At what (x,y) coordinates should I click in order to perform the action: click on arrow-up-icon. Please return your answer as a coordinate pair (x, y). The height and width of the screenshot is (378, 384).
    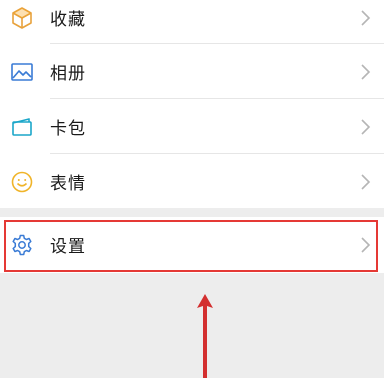
    Looking at the image, I should click on (205, 336).